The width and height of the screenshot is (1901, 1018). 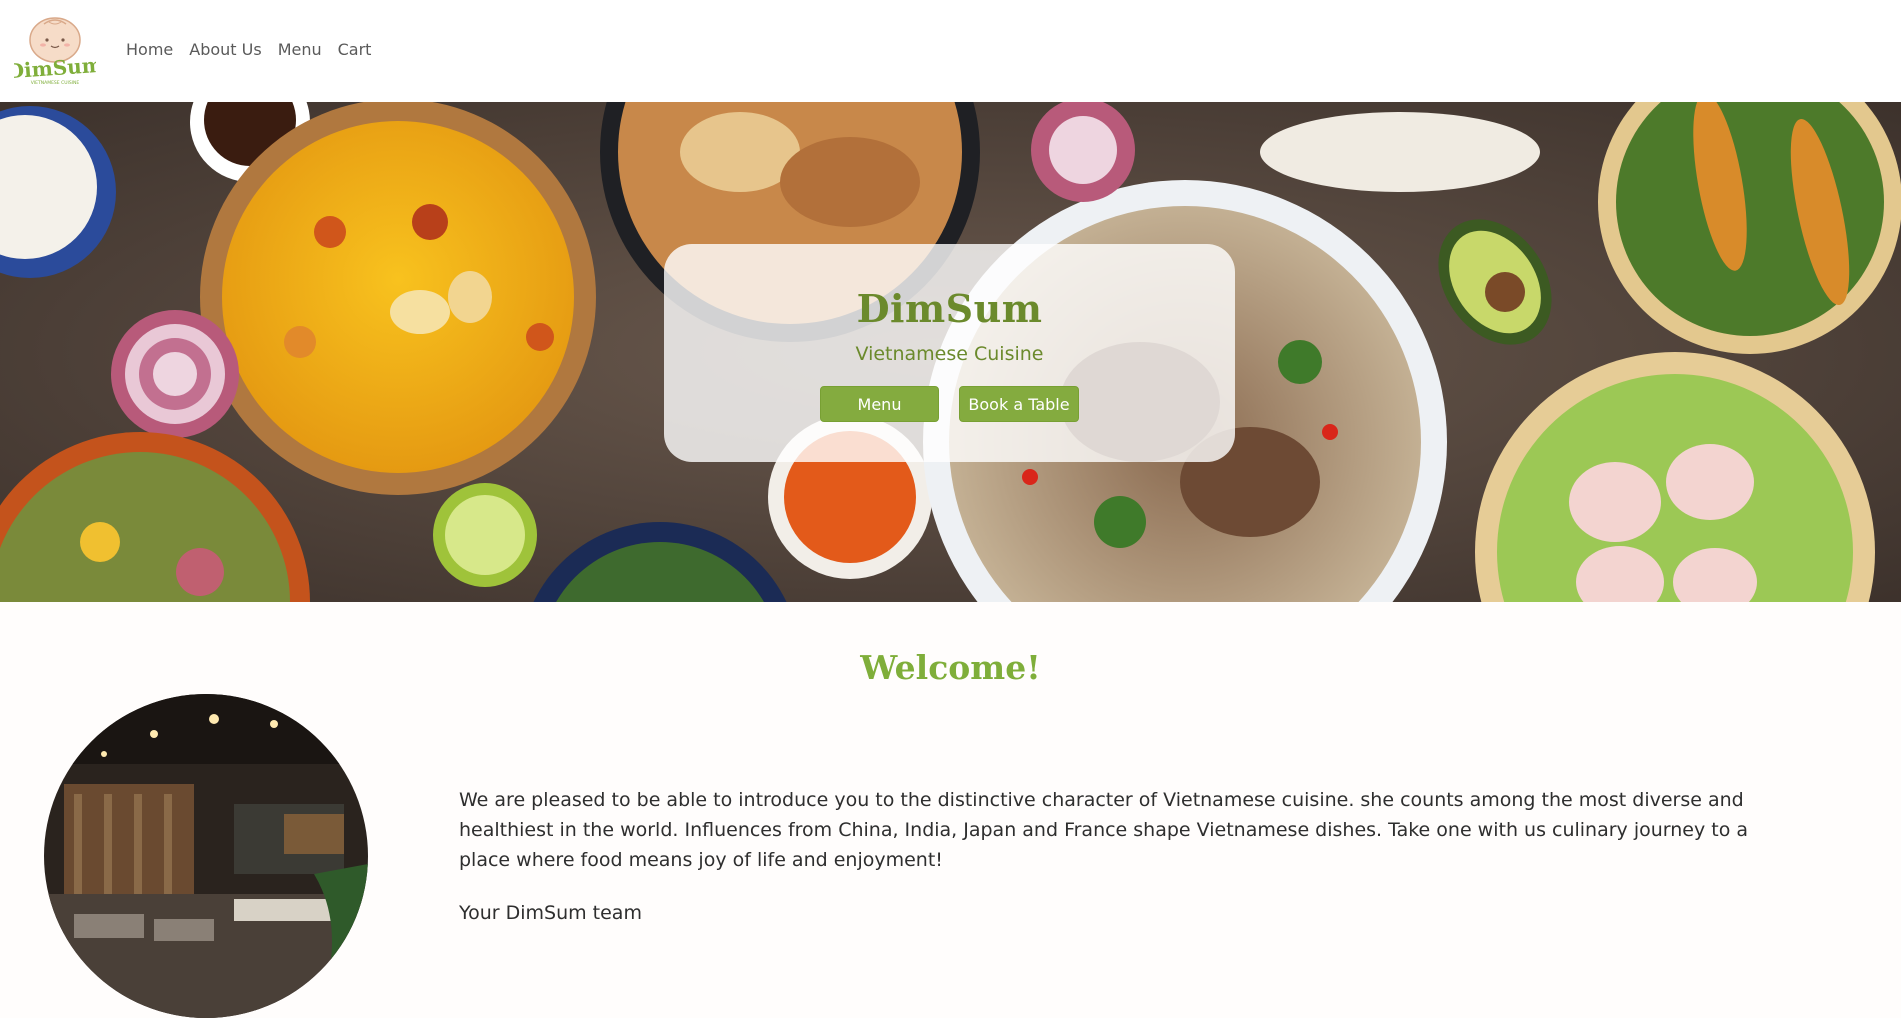 What do you see at coordinates (149, 49) in the screenshot?
I see `nav-home-link: Home` at bounding box center [149, 49].